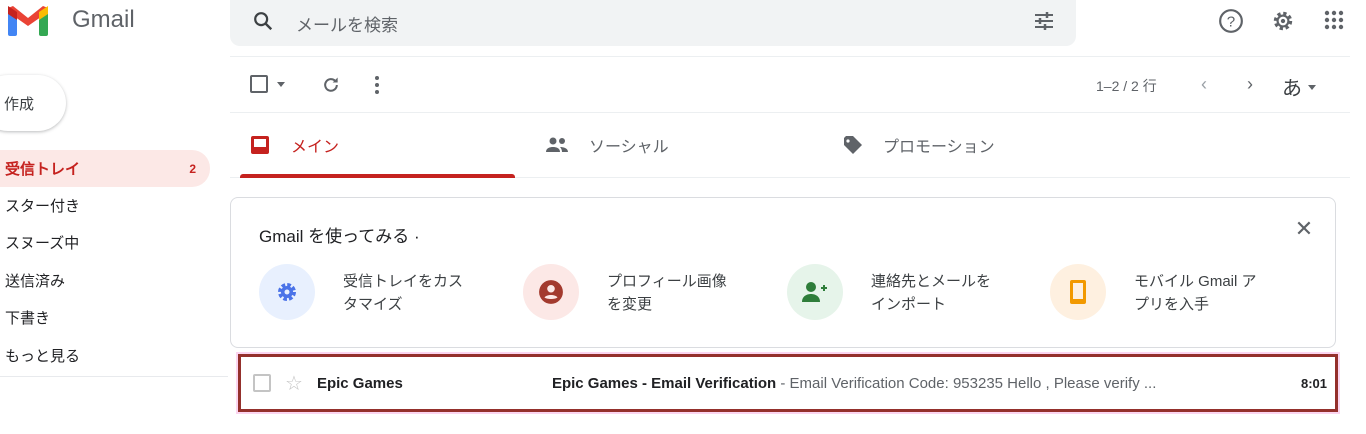 This screenshot has width=1366, height=434. I want to click on feature-label: モバイル Gmail ア, so click(1195, 281).